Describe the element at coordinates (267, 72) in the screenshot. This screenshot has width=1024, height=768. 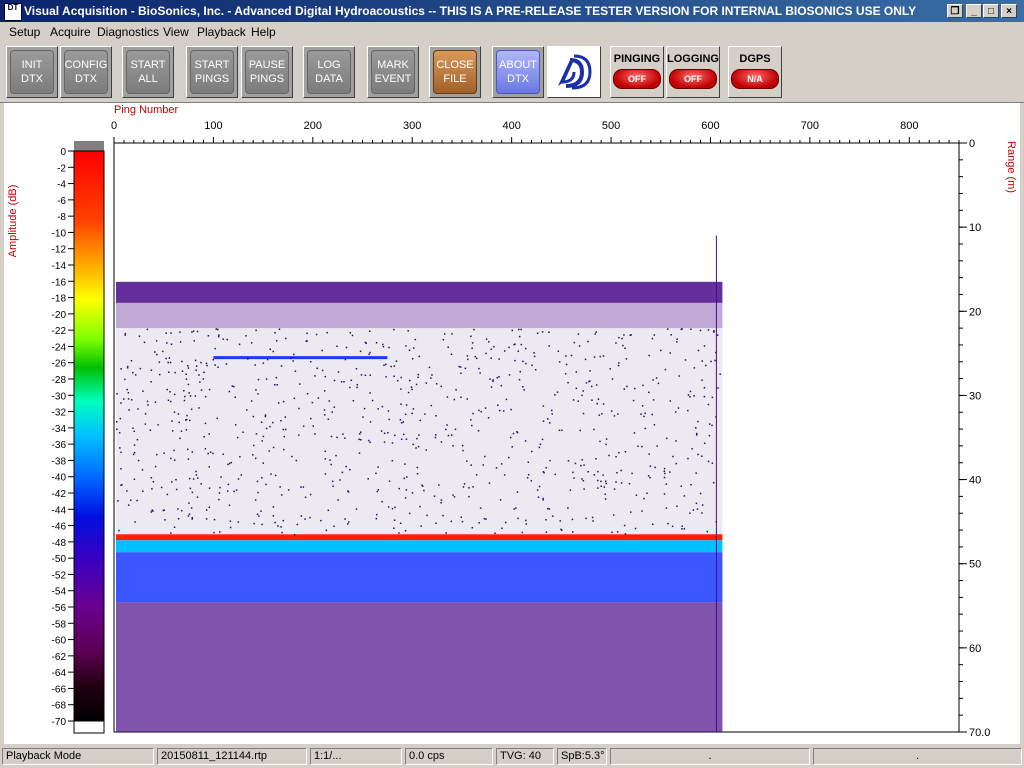
I see `pause-pings-button: PAUSE PINGS` at that location.